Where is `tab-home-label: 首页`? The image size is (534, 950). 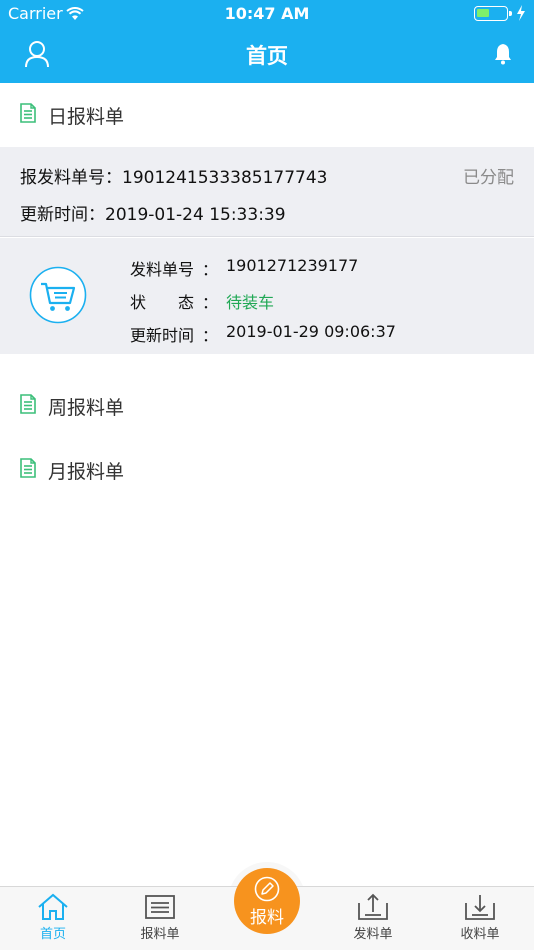
tab-home-label: 首页 is located at coordinates (52, 934).